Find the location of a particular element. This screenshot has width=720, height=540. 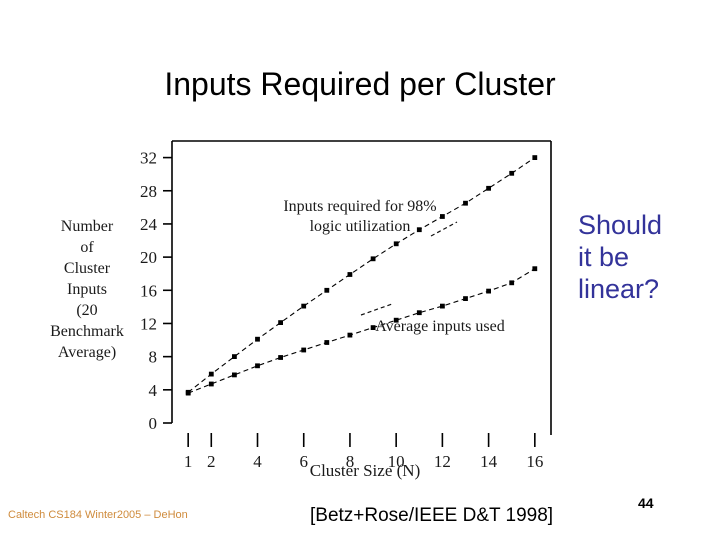

y-axis-label-line-7: Average) is located at coordinates (87, 352).